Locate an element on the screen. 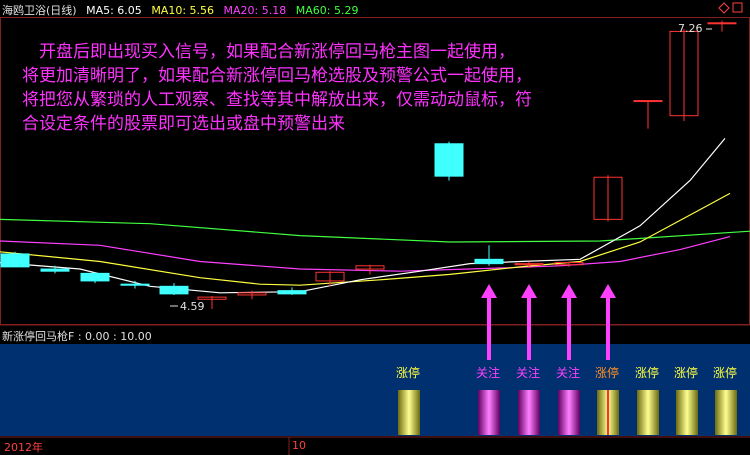 The width and height of the screenshot is (750, 455). ma5-label: MA5: 6.05 is located at coordinates (114, 10).